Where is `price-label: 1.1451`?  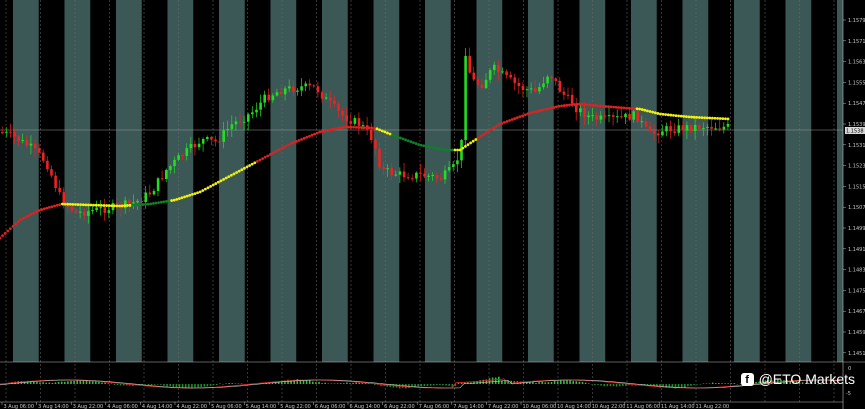 price-label: 1.1451 is located at coordinates (856, 354).